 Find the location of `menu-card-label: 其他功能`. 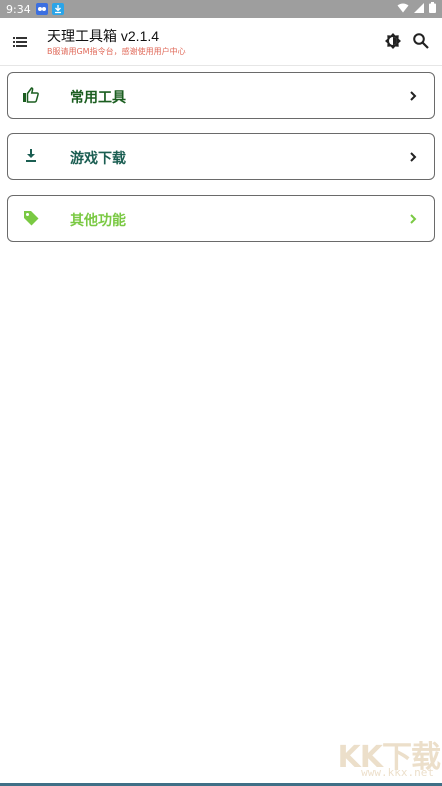

menu-card-label: 其他功能 is located at coordinates (98, 221).